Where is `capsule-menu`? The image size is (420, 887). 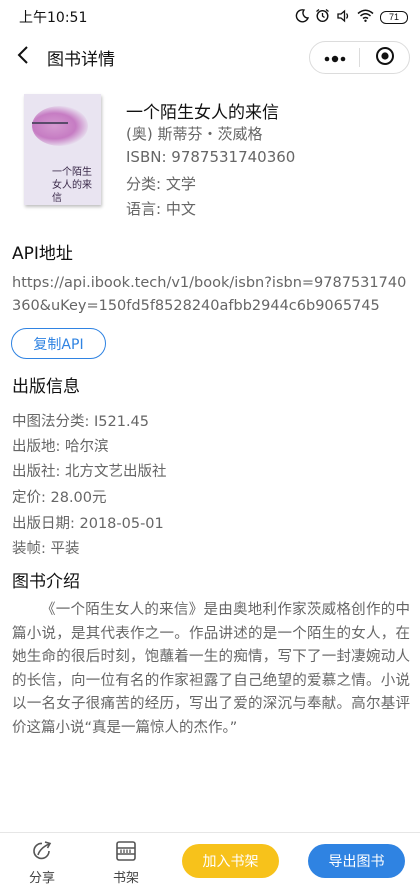
capsule-menu is located at coordinates (359, 57).